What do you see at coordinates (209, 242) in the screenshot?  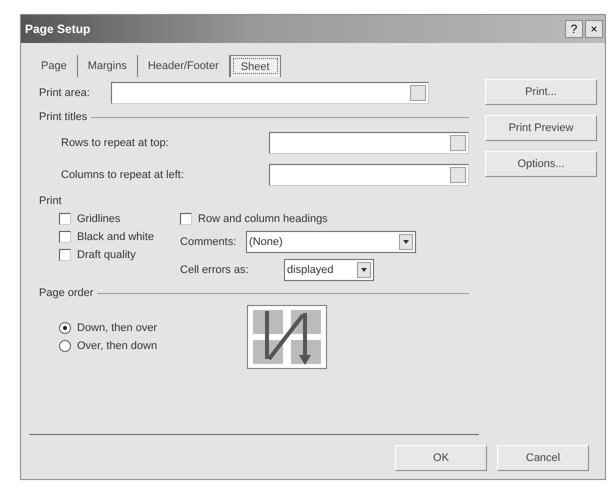 I see `field-label: Comments:` at bounding box center [209, 242].